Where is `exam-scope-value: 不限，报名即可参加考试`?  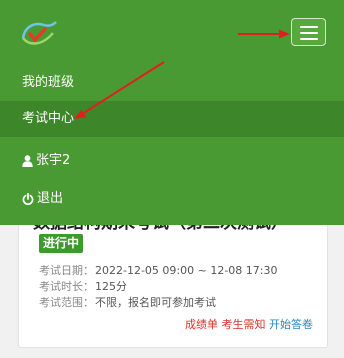
exam-scope-value: 不限，报名即可参加考试 is located at coordinates (155, 302).